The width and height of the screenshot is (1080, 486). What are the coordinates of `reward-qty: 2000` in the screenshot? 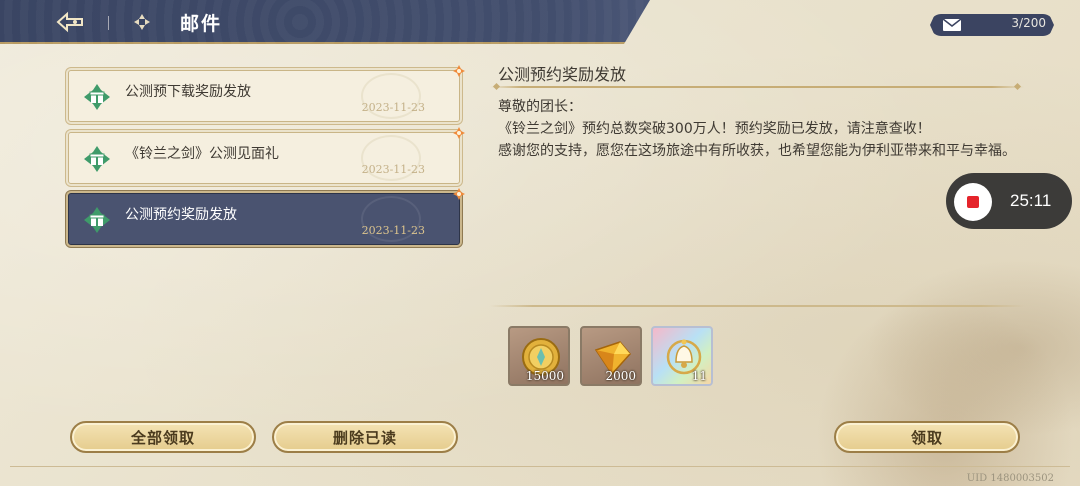 It's located at (620, 376).